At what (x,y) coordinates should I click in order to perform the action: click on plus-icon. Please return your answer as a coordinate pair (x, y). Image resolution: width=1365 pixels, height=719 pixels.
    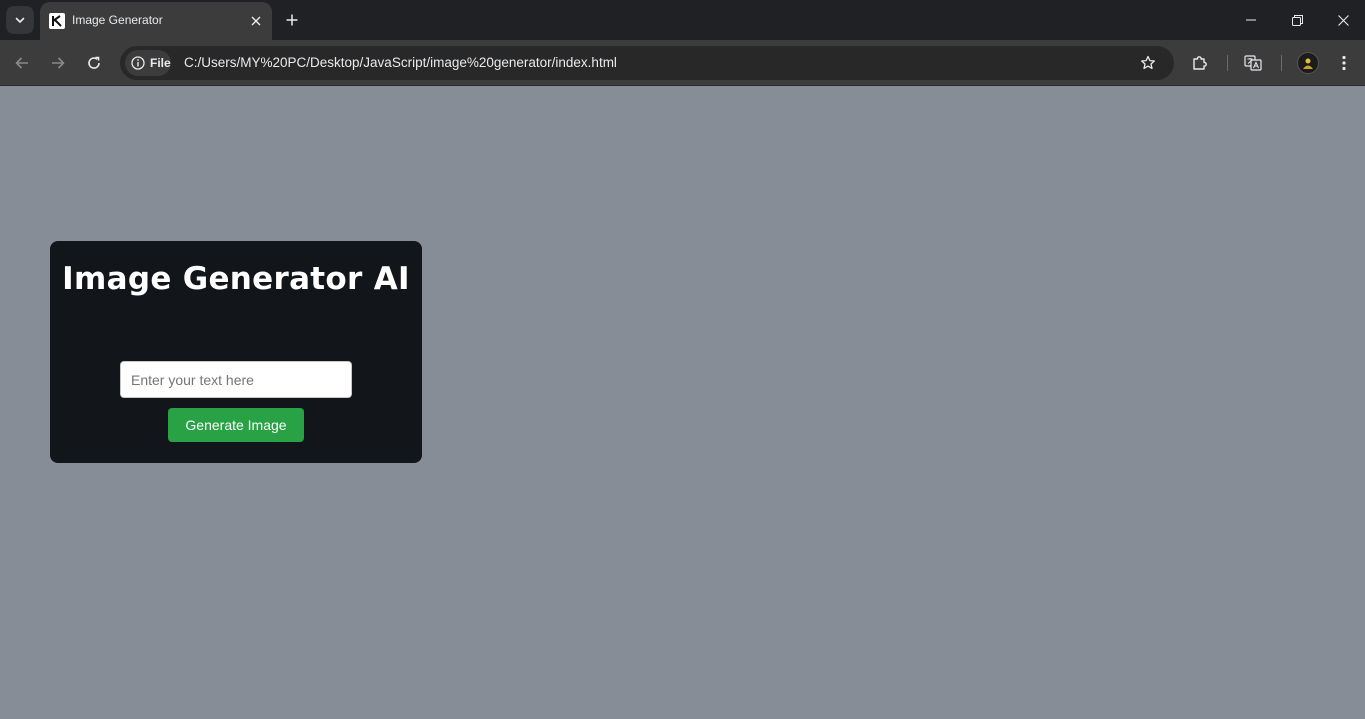
    Looking at the image, I should click on (292, 20).